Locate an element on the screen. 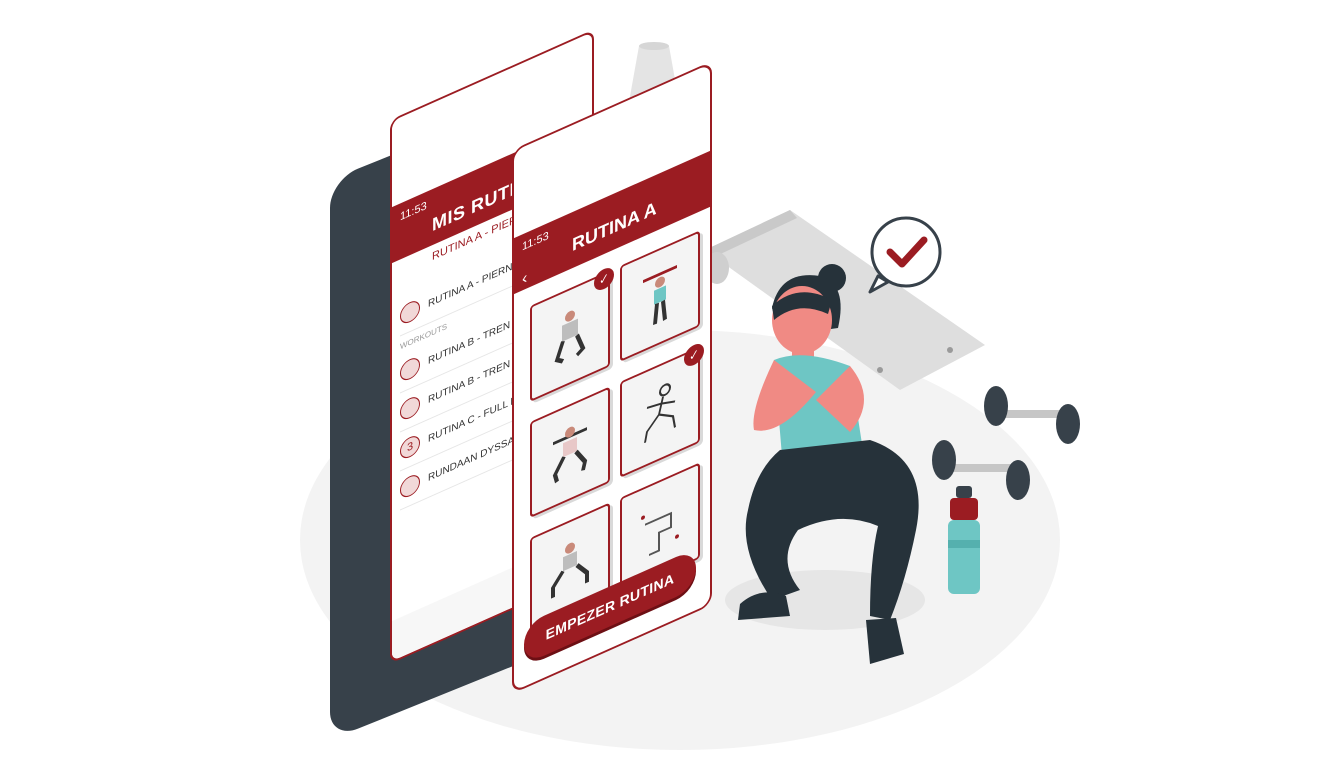  exercise-tile-overhead-press is located at coordinates (660, 296).